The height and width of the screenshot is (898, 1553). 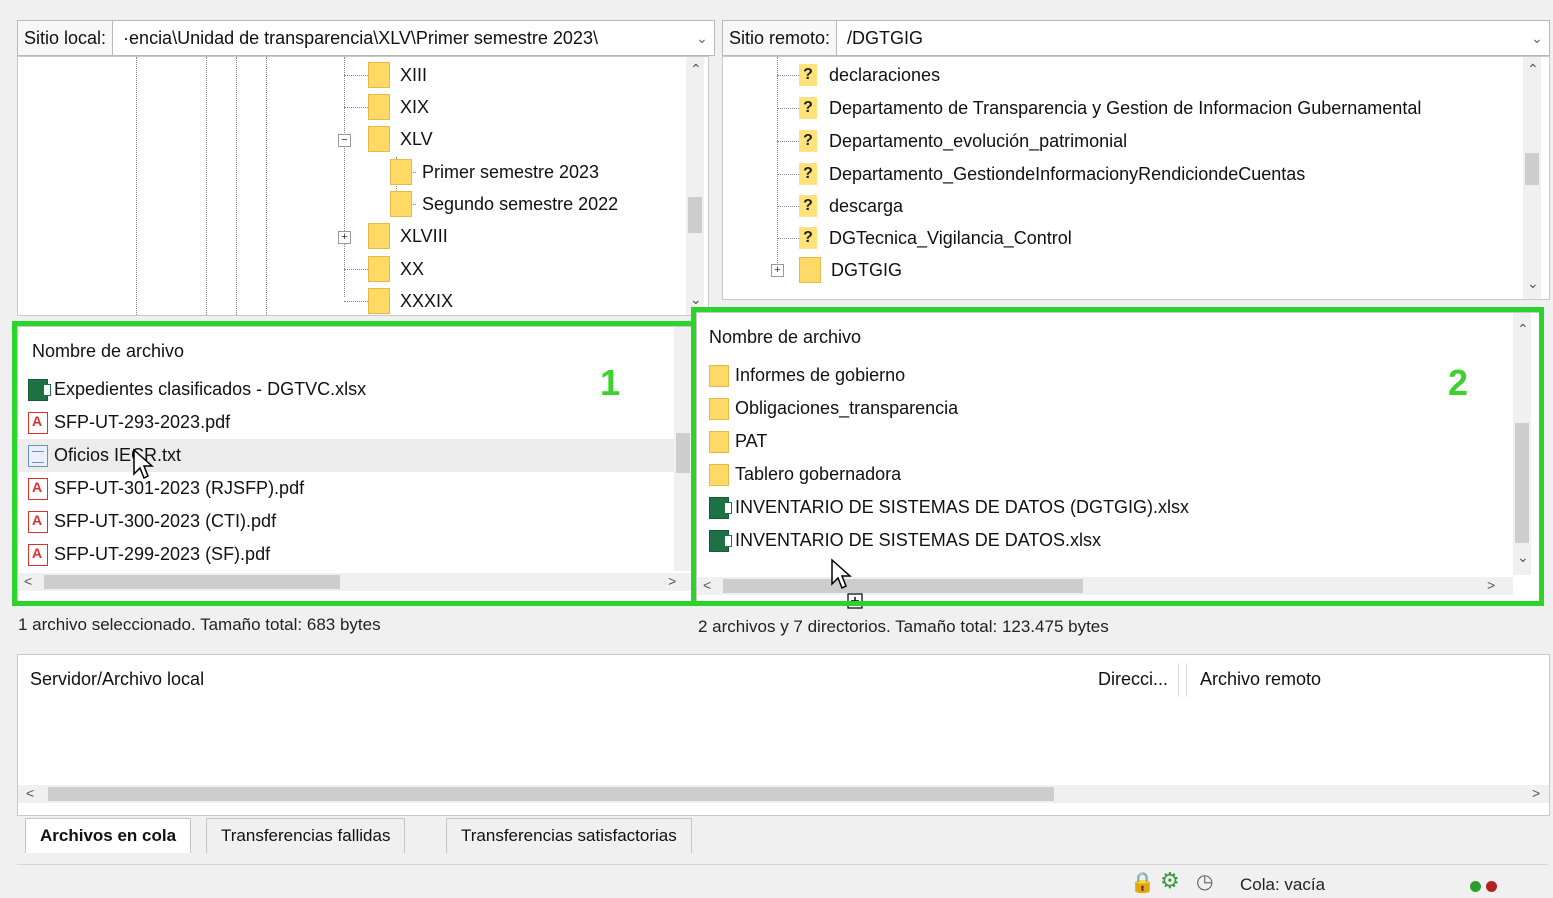 What do you see at coordinates (780, 38) in the screenshot?
I see `remote-site-label: Sitio remoto:` at bounding box center [780, 38].